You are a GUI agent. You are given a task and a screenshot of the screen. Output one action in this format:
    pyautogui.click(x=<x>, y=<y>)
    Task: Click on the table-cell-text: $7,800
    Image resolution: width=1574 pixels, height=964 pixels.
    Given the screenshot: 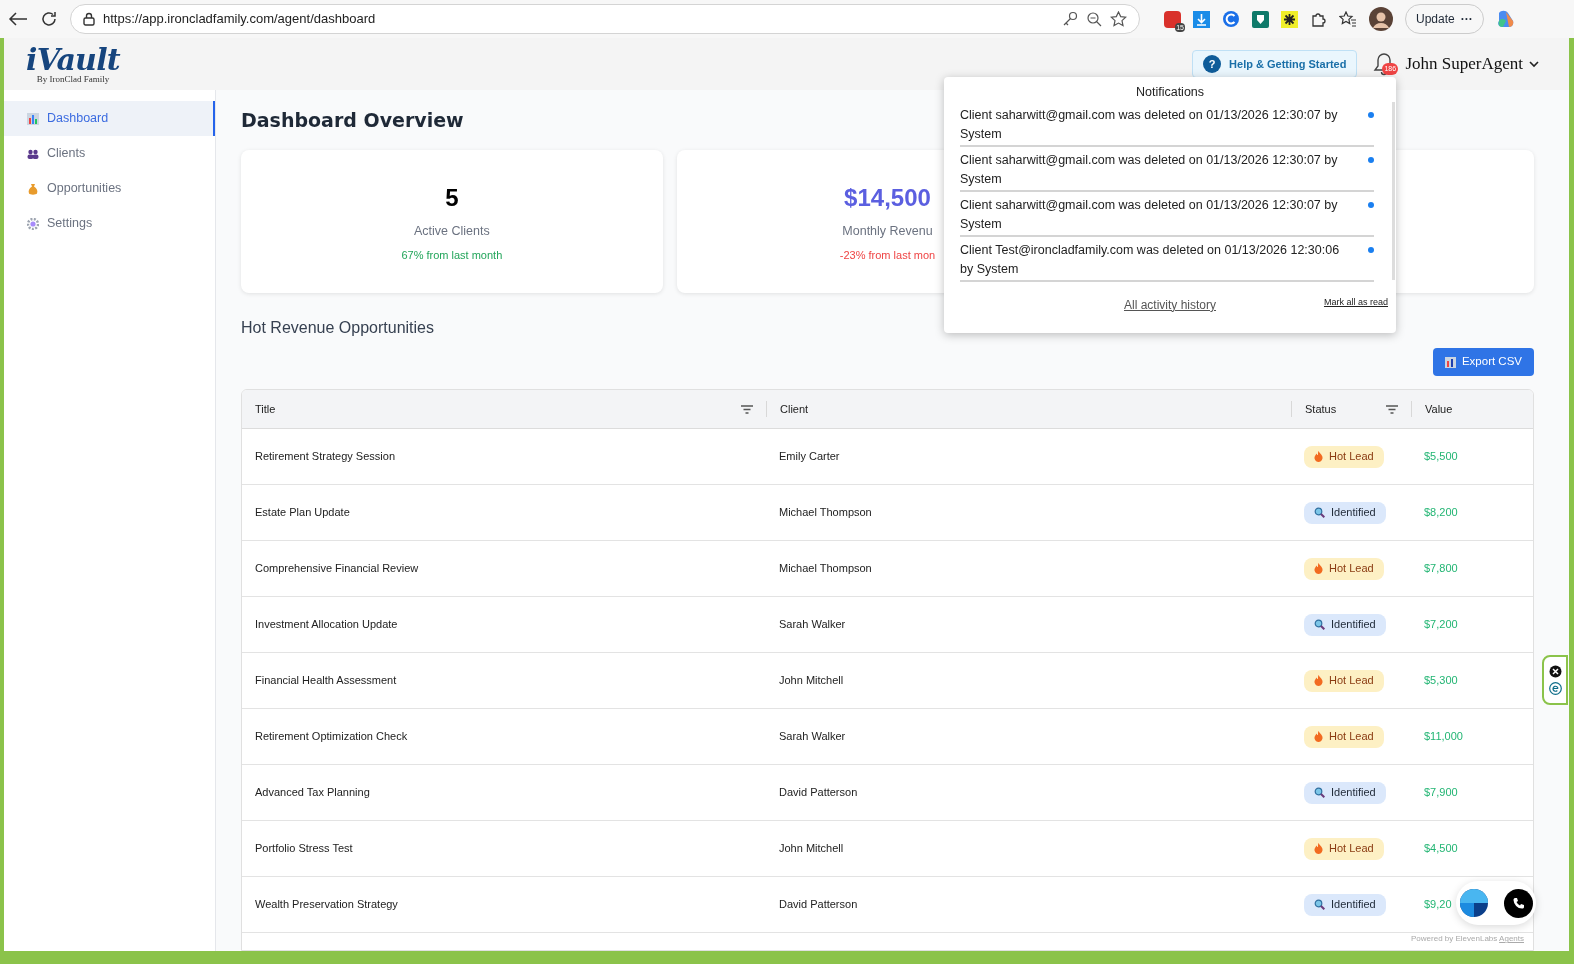 What is the action you would take?
    pyautogui.click(x=1441, y=569)
    